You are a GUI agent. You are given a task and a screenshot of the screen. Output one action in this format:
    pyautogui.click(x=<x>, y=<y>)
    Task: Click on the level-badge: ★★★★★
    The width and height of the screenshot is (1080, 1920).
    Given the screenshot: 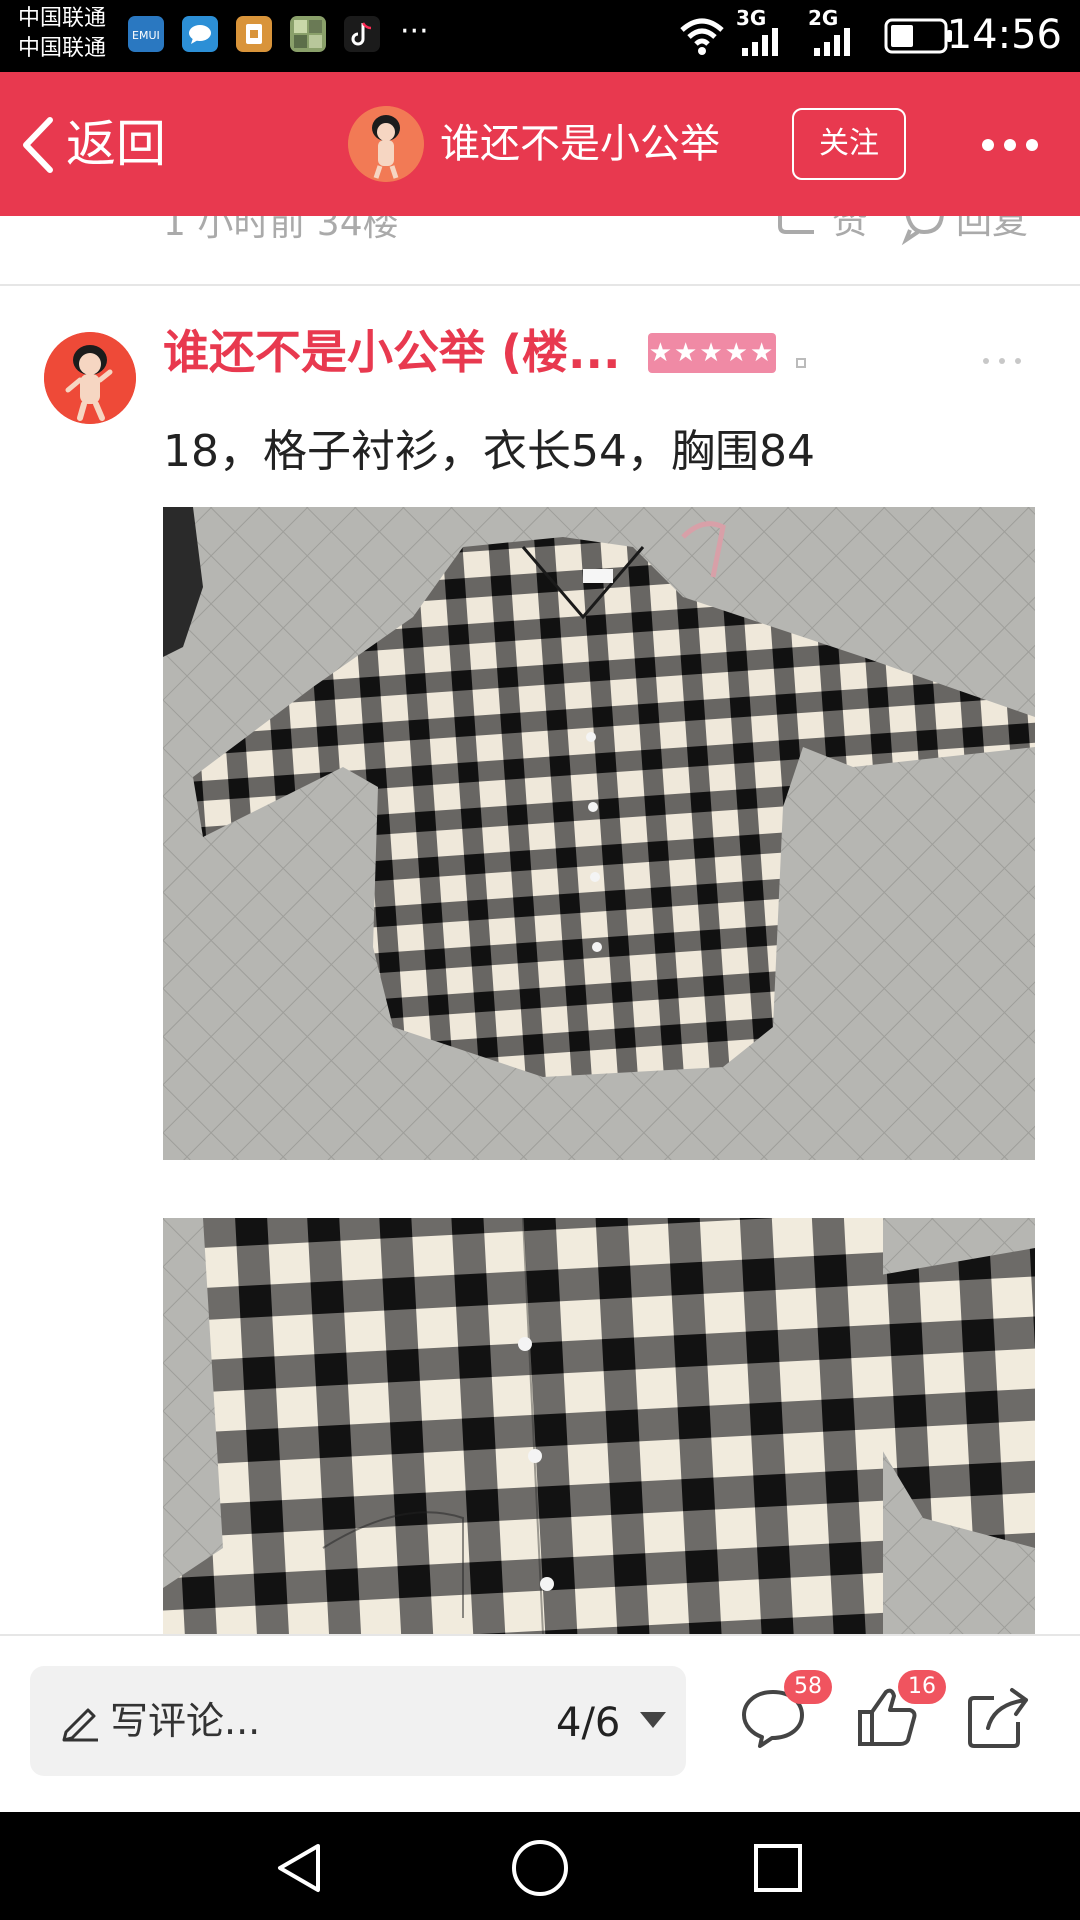 What is the action you would take?
    pyautogui.click(x=712, y=353)
    